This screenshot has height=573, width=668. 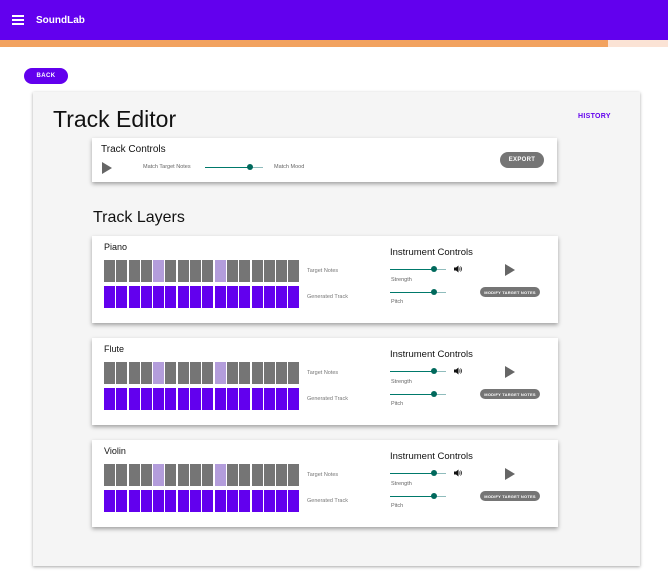 I want to click on history-link: HISTORY, so click(x=594, y=116).